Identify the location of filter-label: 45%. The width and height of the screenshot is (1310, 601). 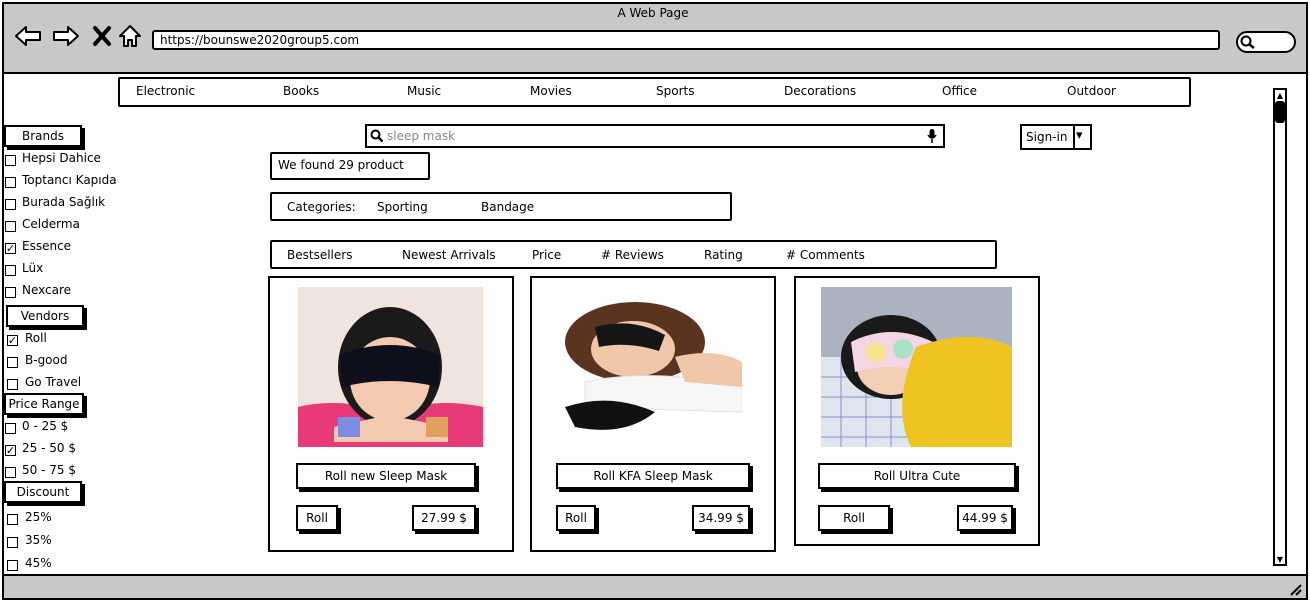
(38, 563).